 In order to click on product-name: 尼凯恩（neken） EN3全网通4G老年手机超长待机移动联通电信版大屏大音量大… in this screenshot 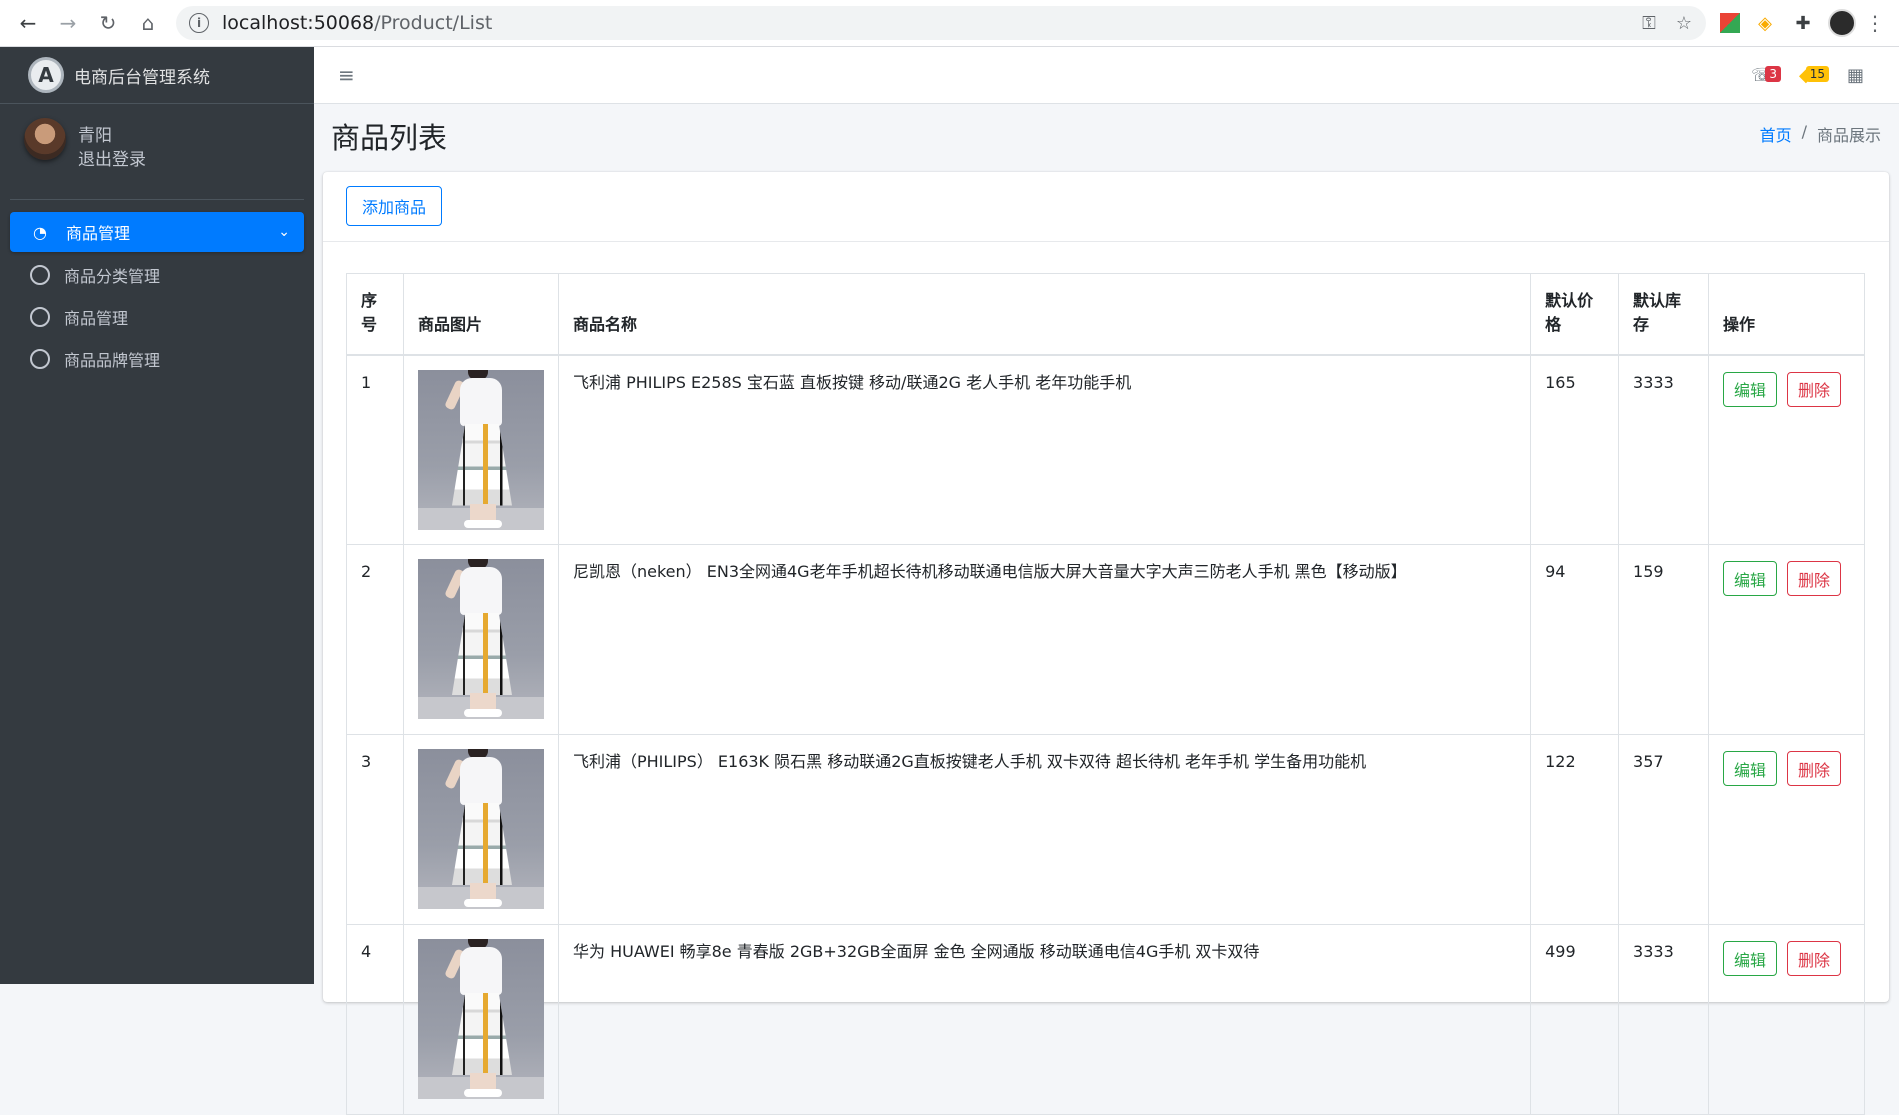, I will do `click(1044, 639)`.